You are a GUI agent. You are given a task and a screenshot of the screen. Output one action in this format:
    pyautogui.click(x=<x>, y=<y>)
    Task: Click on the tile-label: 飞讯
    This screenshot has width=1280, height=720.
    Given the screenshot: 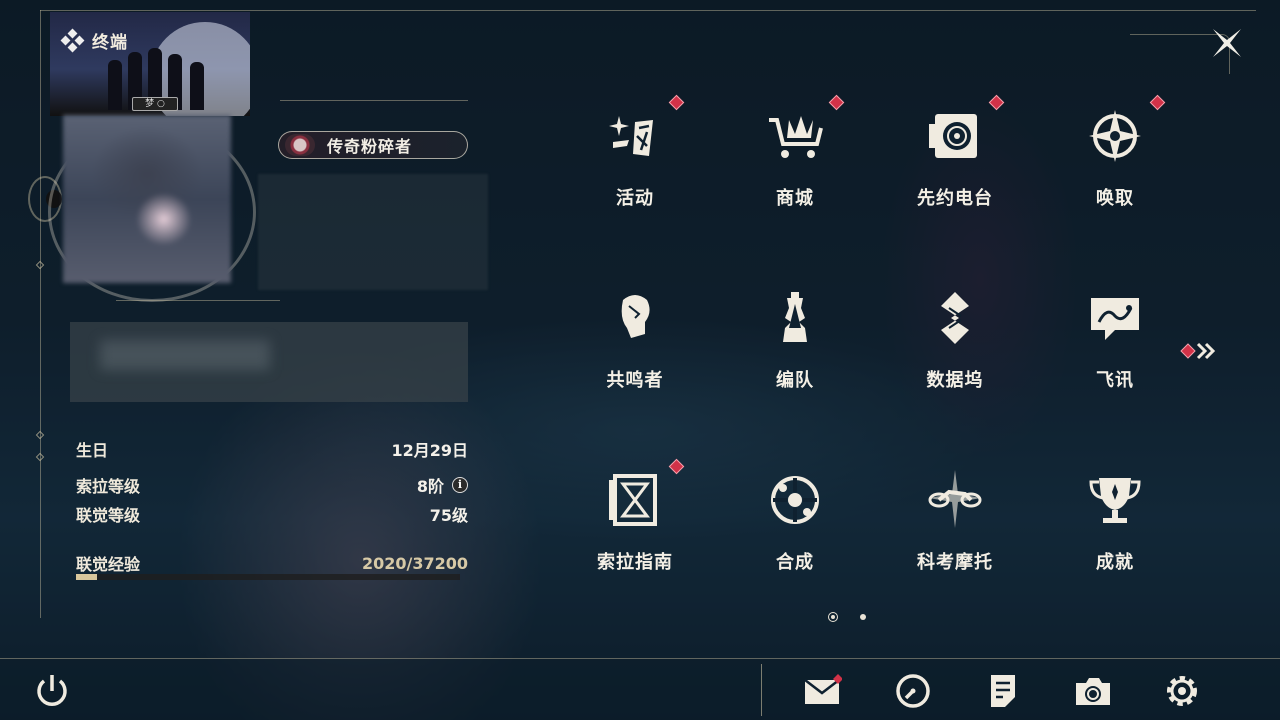 What is the action you would take?
    pyautogui.click(x=1115, y=380)
    